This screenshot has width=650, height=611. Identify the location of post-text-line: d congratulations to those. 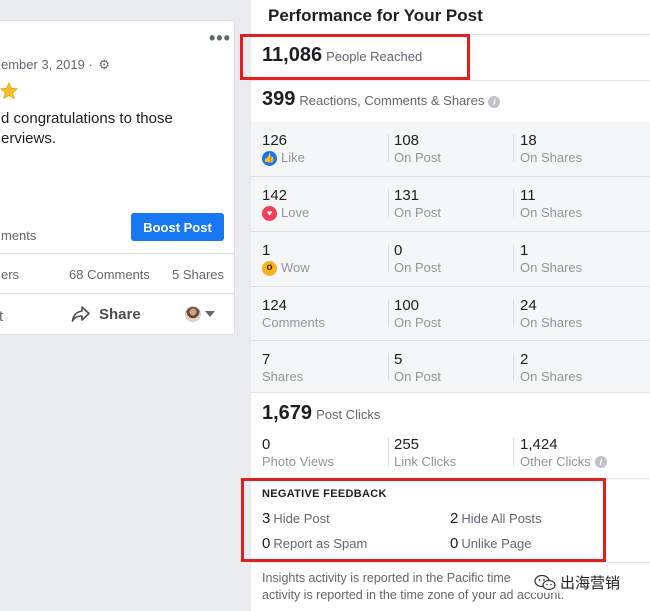
(87, 118).